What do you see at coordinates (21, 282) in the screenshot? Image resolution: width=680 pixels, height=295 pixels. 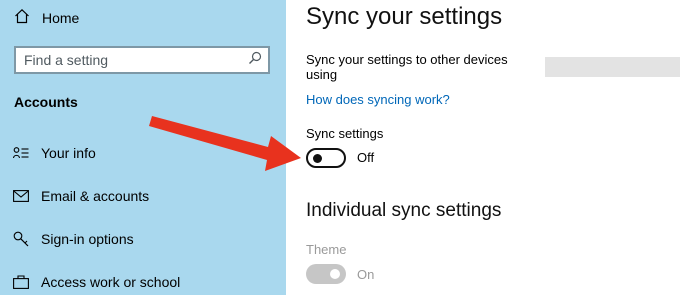 I see `briefcase-icon` at bounding box center [21, 282].